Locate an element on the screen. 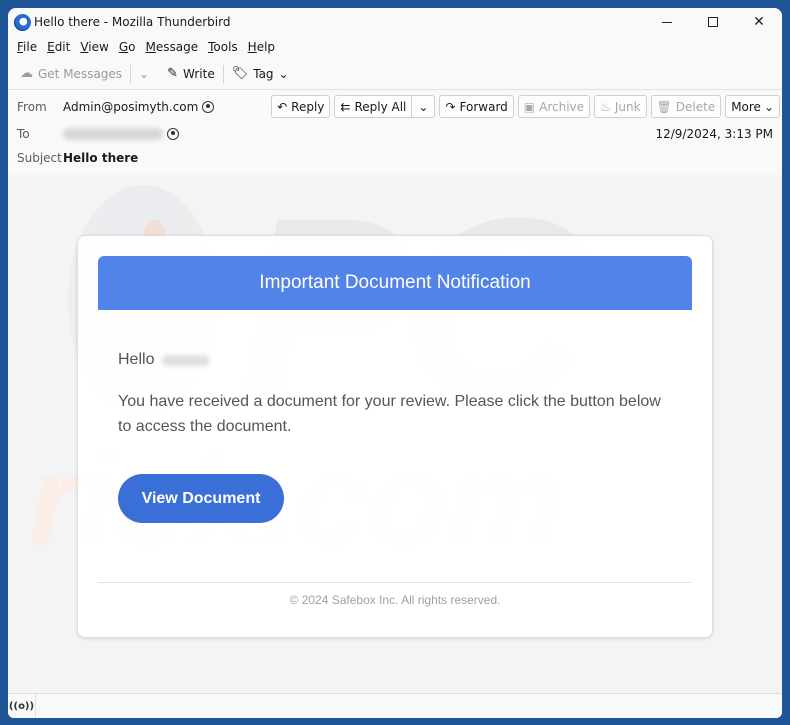  menu-file: File is located at coordinates (27, 47).